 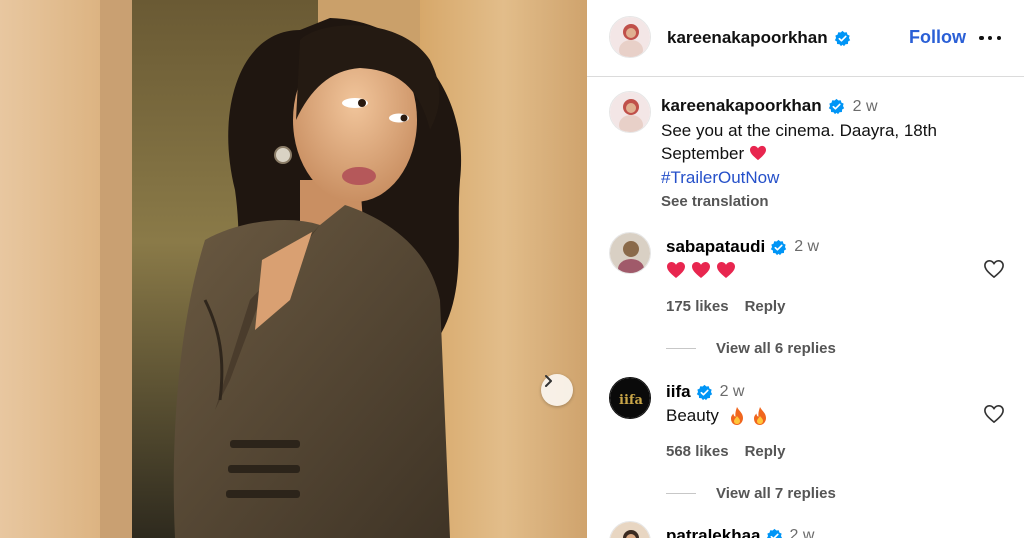 I want to click on comment-body: Beauty, so click(x=717, y=416).